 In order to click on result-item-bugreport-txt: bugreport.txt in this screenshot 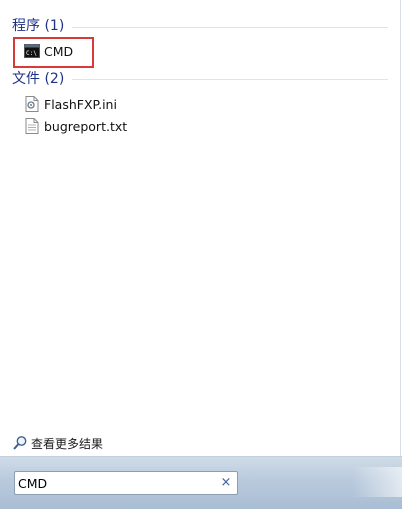, I will do `click(134, 126)`.